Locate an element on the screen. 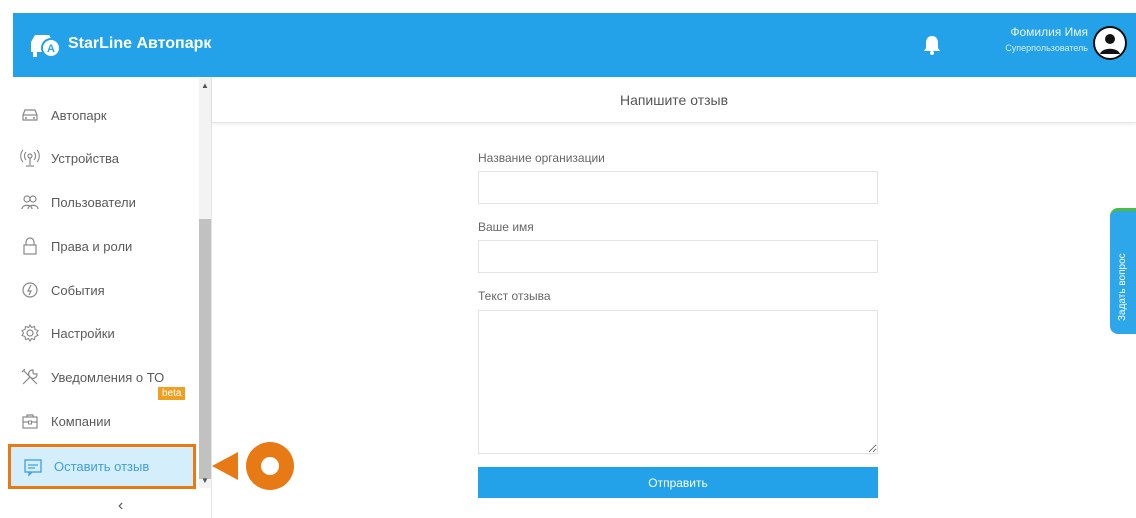 The height and width of the screenshot is (518, 1136). submit-button: Отправить is located at coordinates (678, 482).